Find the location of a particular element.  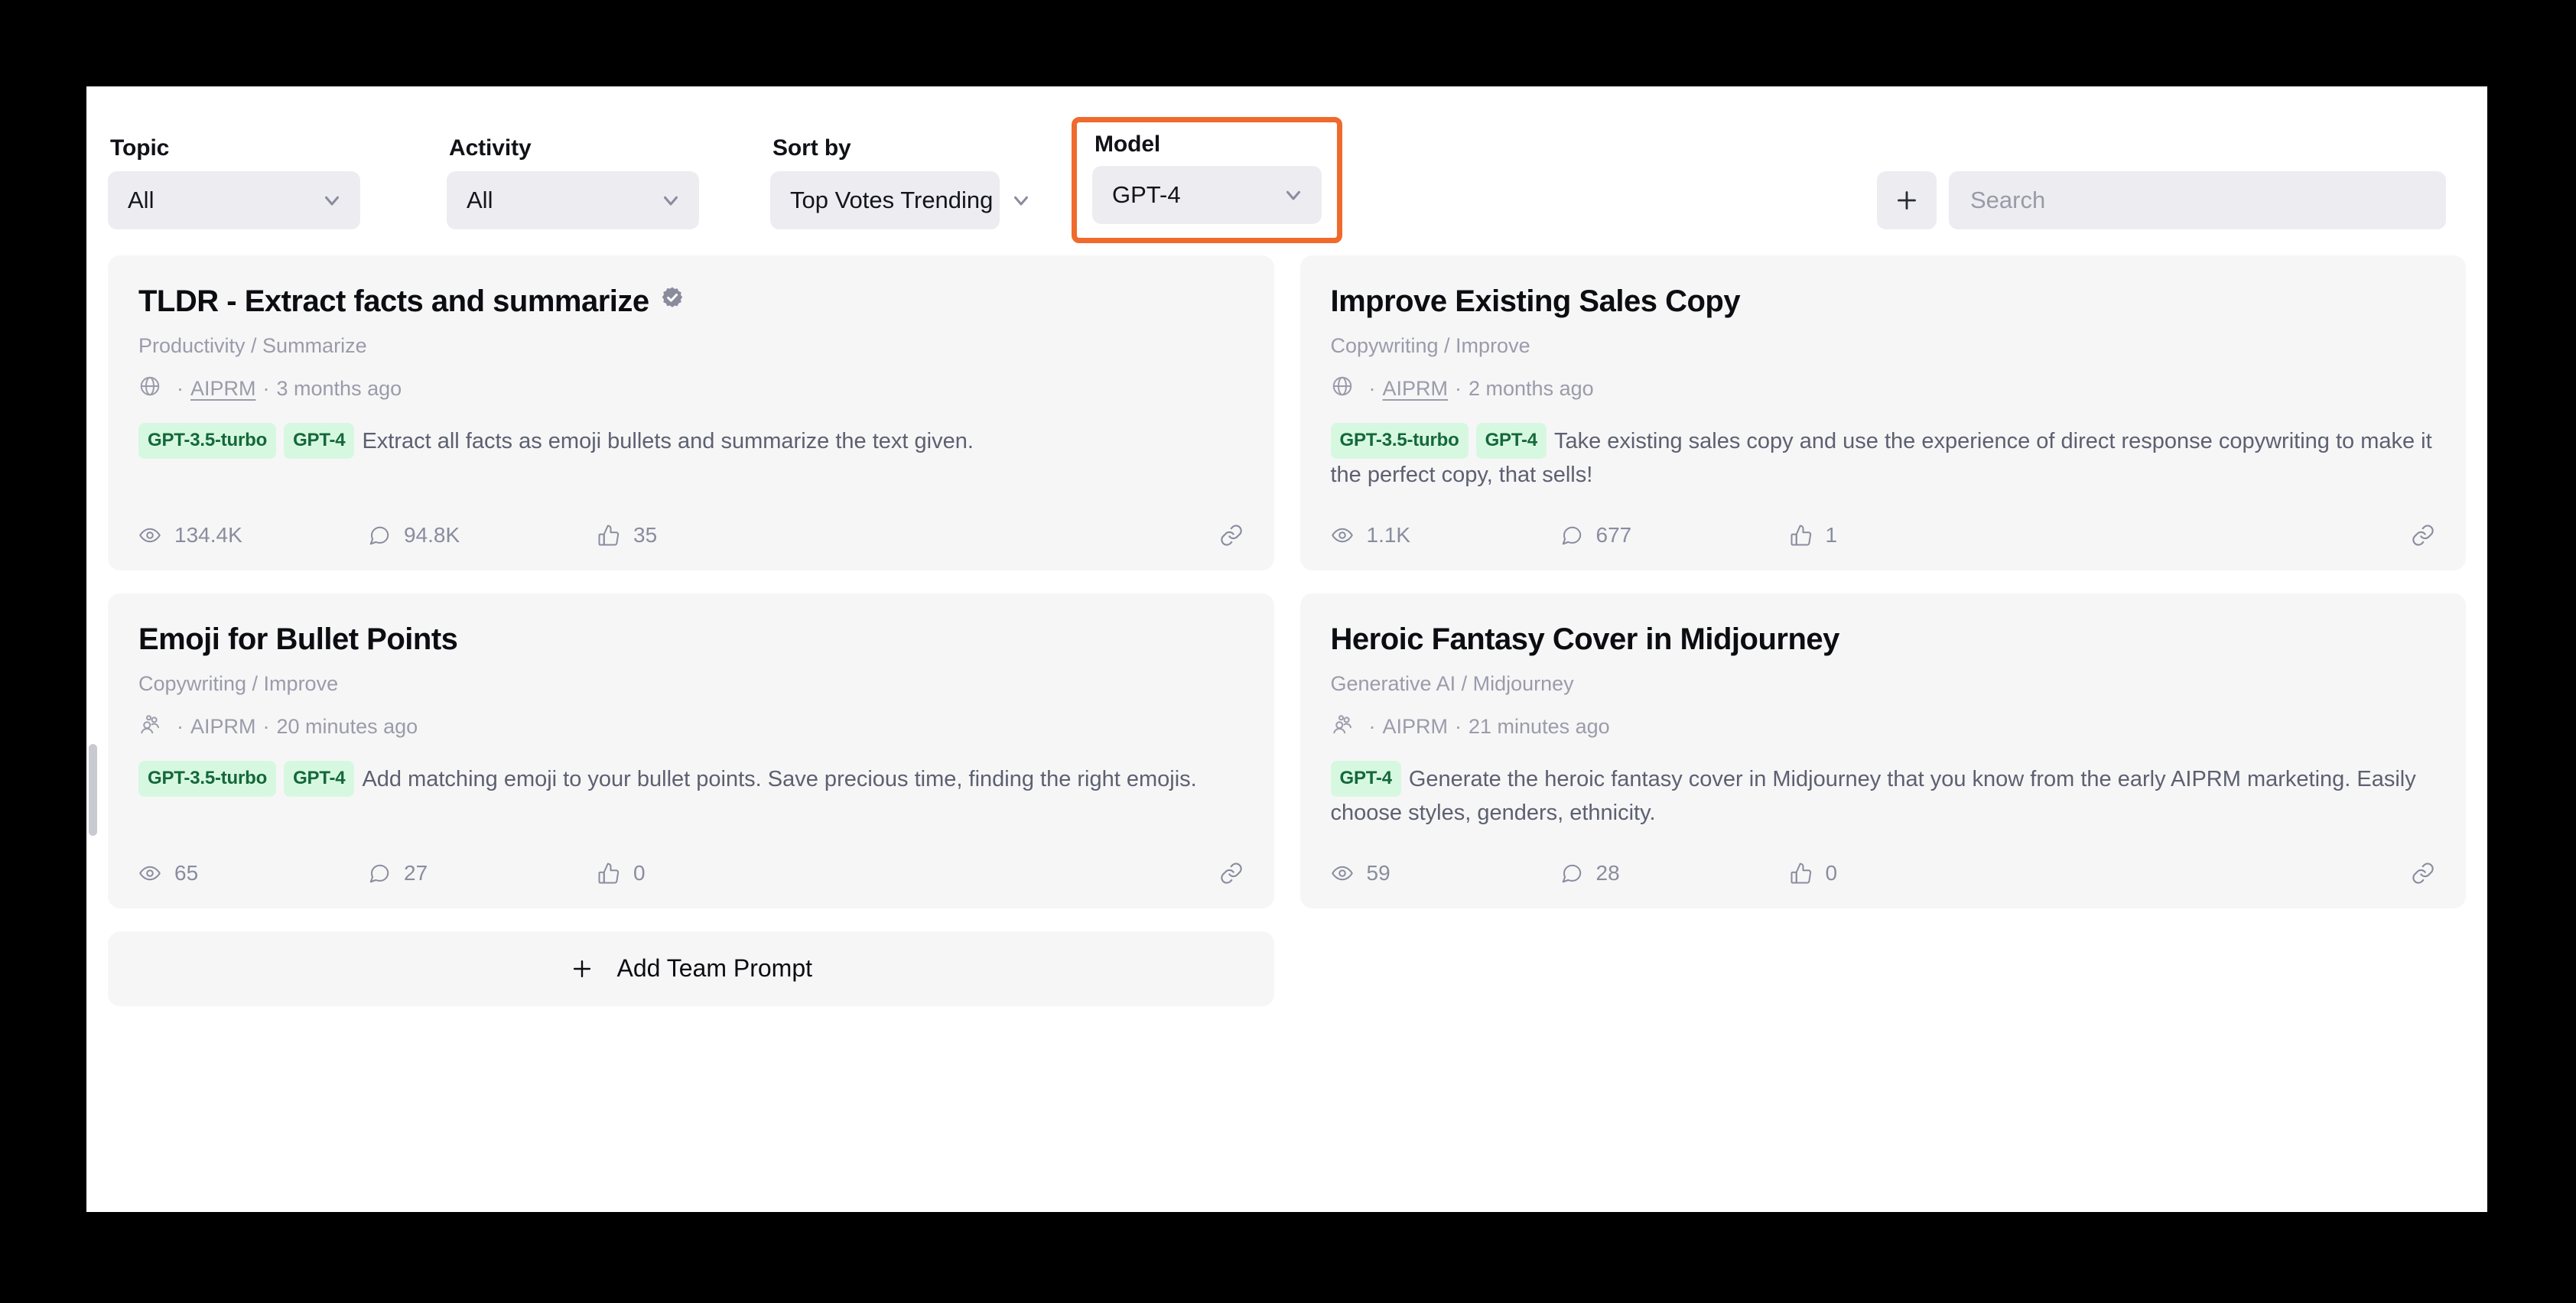

topic-select: All is located at coordinates (234, 200).